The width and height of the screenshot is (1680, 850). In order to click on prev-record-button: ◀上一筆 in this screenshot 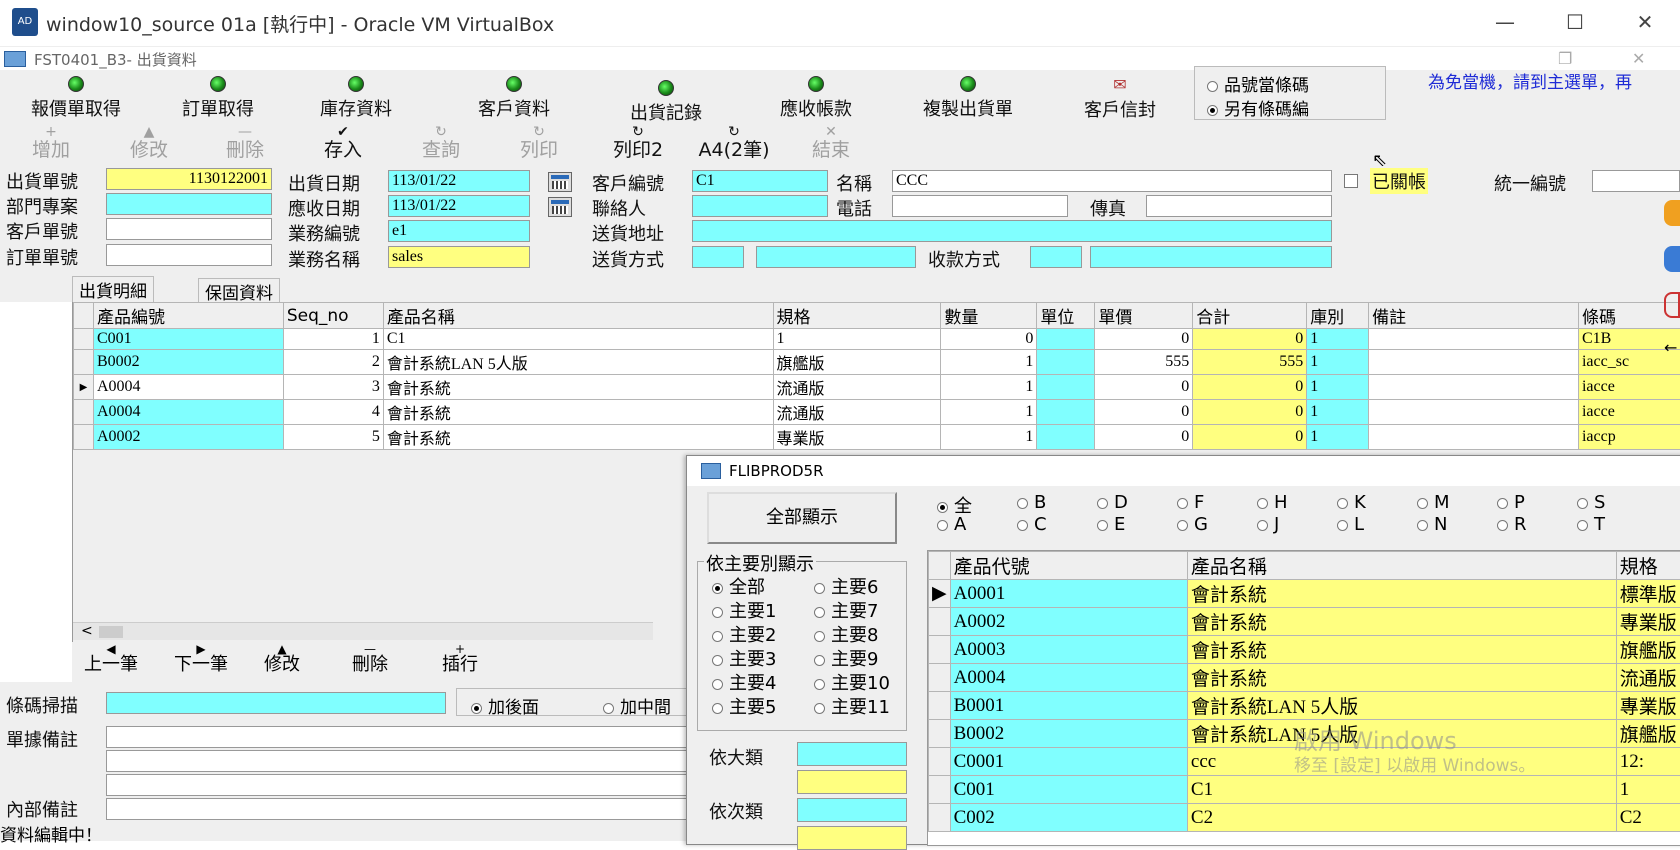, I will do `click(111, 658)`.